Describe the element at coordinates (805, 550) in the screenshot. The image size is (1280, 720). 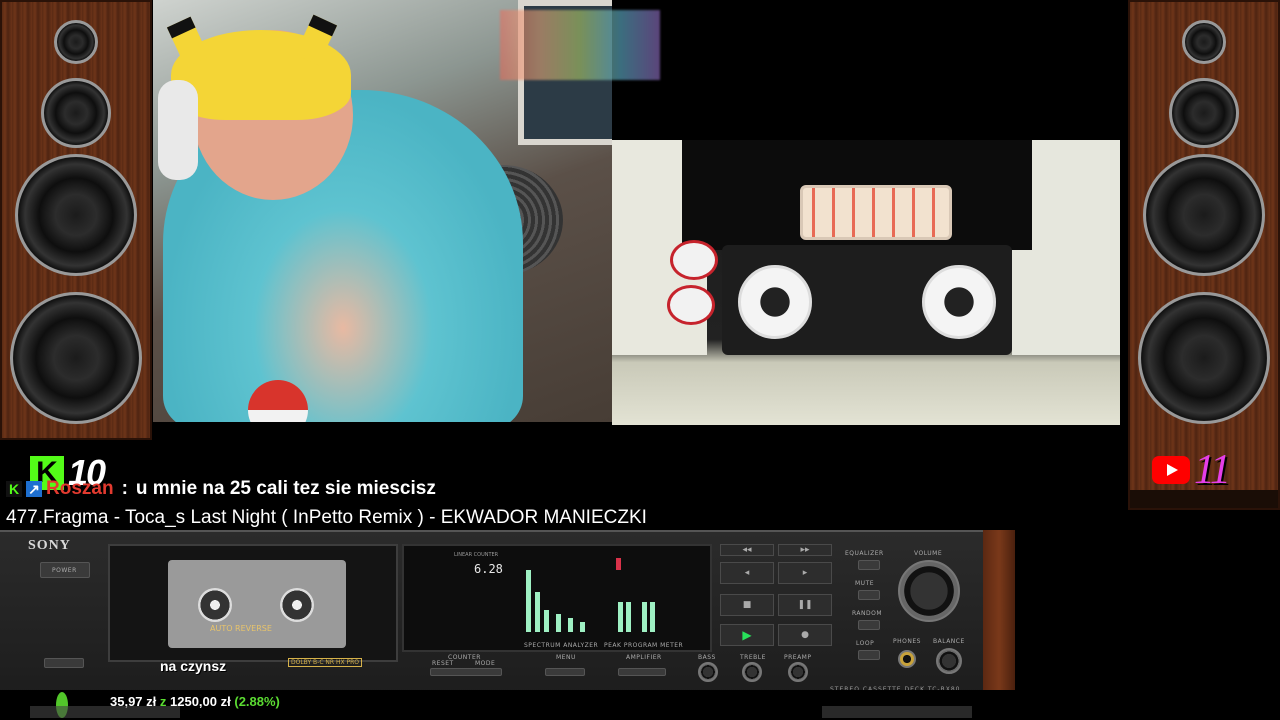
I see `fast-forward-button: ▸▸` at that location.